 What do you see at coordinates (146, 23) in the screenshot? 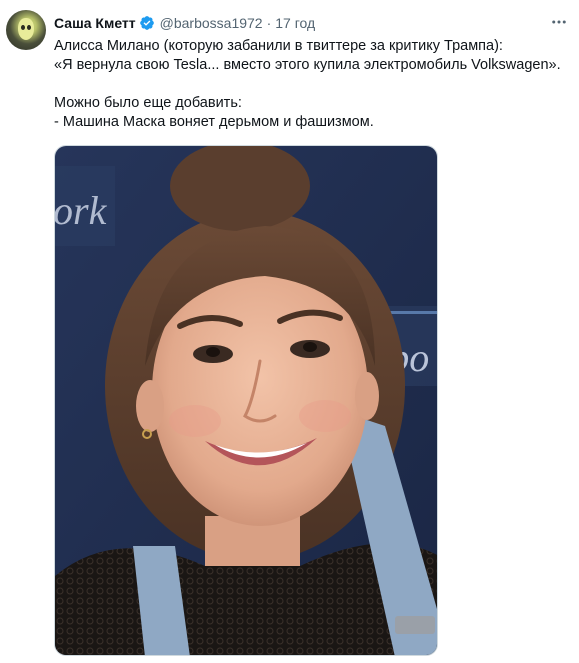
I see `verified-badge-icon` at bounding box center [146, 23].